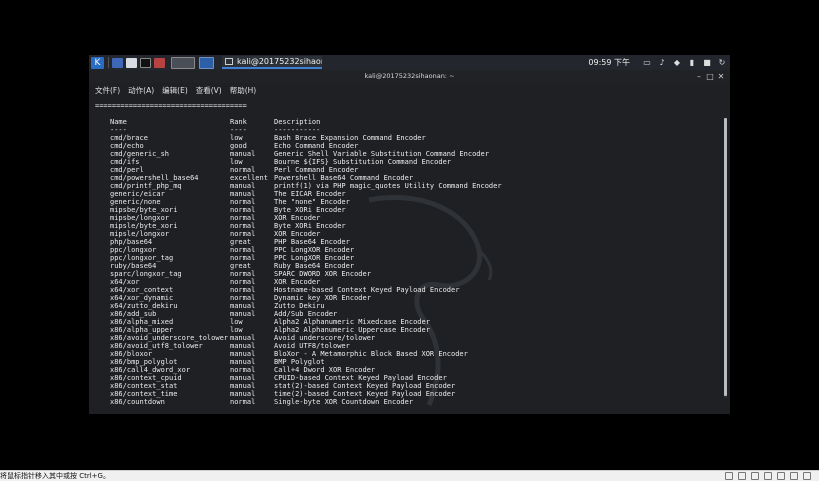 This screenshot has width=819, height=481. What do you see at coordinates (352, 330) in the screenshot?
I see `encoder-description: Alpha2 Alphanumeric Uppercase Encoder` at bounding box center [352, 330].